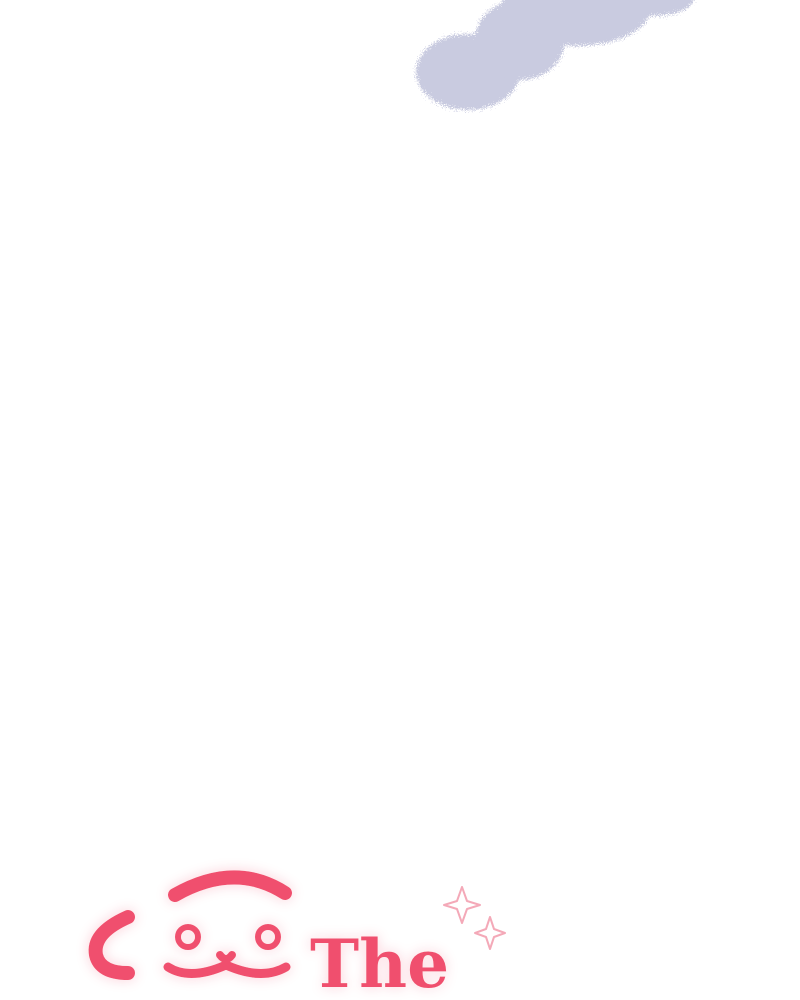 The height and width of the screenshot is (1000, 800). Describe the element at coordinates (227, 969) in the screenshot. I see `logo-mouth-shape` at that location.